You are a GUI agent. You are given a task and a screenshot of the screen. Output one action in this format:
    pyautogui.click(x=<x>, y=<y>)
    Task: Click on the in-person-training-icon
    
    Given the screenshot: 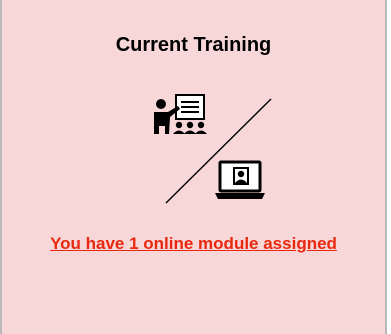 What is the action you would take?
    pyautogui.click(x=180, y=114)
    